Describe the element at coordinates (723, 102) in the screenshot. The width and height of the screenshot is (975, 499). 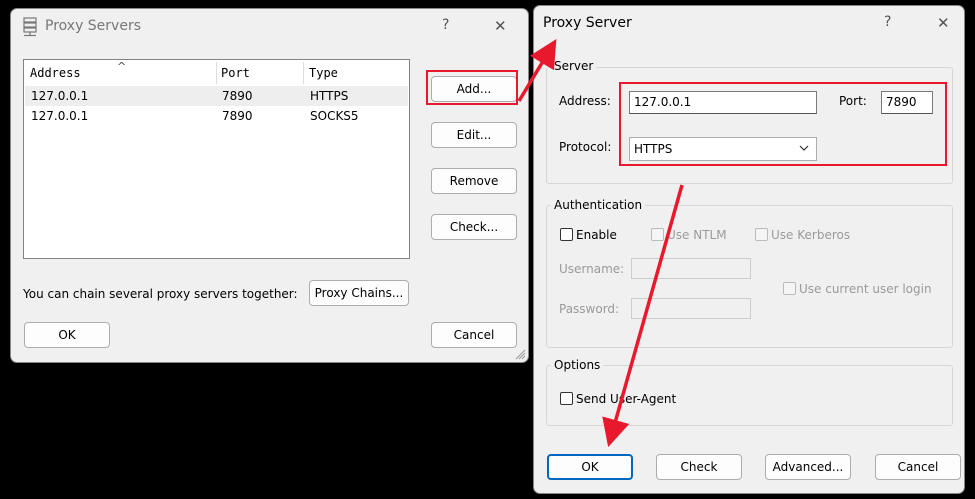
I see `address-input: 127.0.0.1` at that location.